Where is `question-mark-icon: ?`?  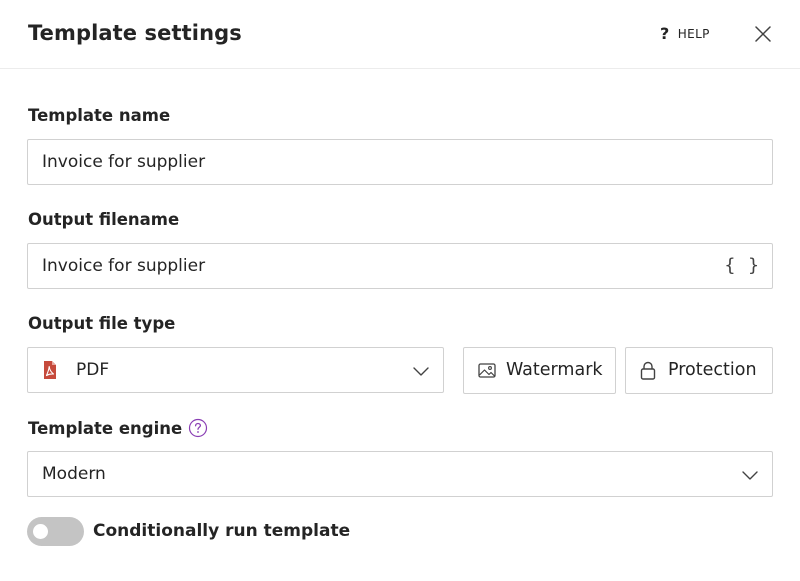 question-mark-icon: ? is located at coordinates (665, 33).